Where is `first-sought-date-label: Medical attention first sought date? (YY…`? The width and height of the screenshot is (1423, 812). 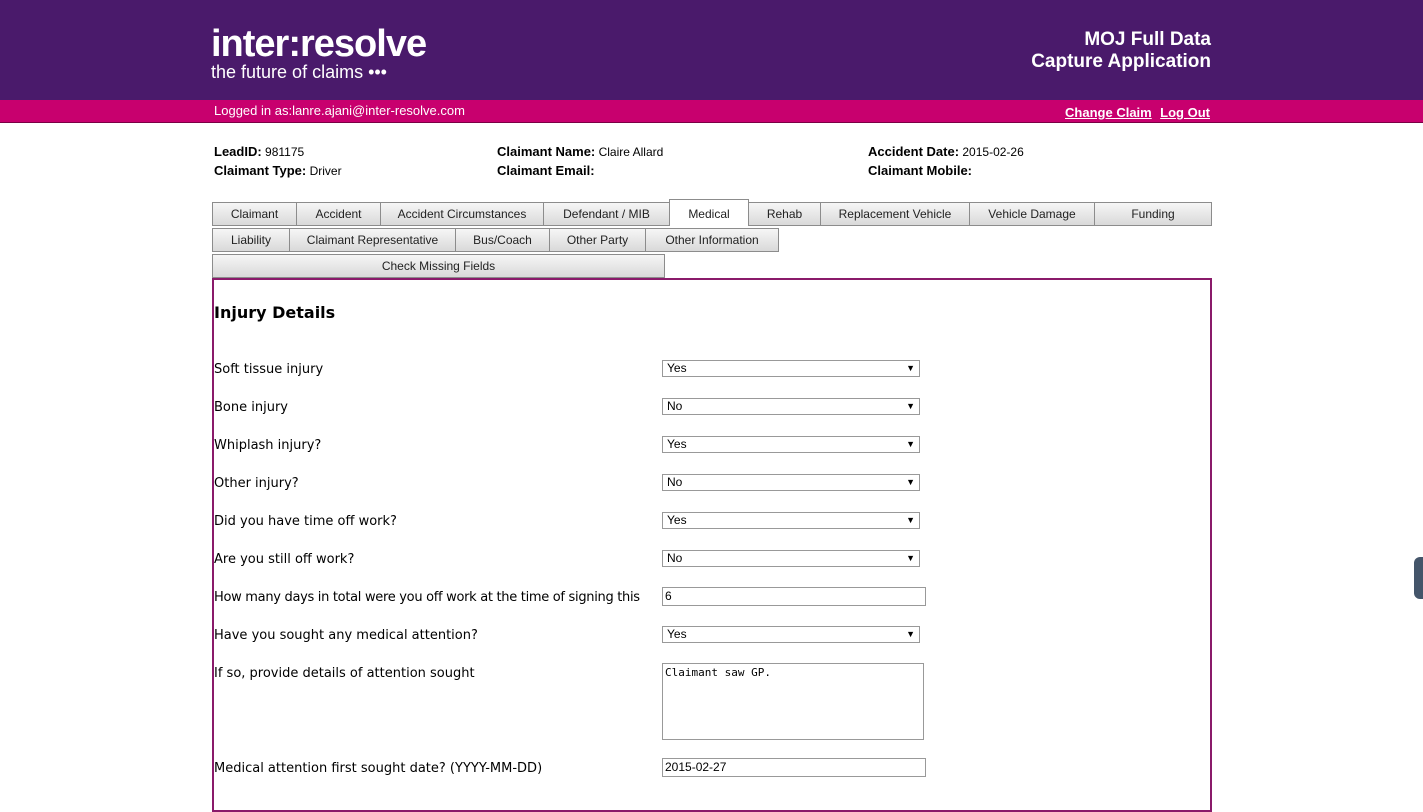
first-sought-date-label: Medical attention first sought date? (YY… is located at coordinates (378, 768).